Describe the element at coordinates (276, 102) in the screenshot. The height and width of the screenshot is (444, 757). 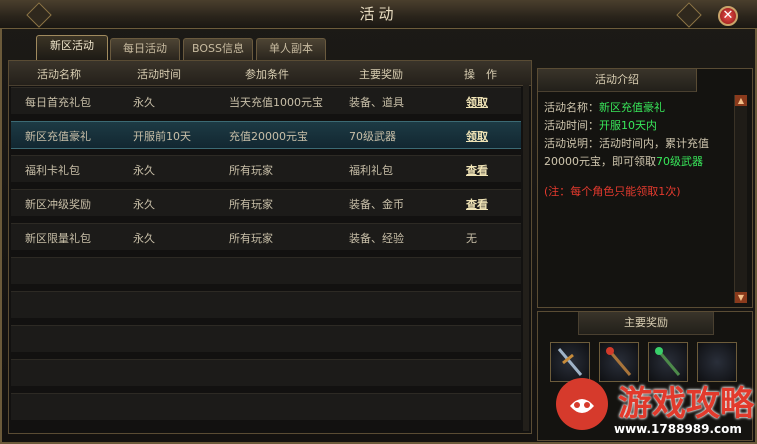
I see `cell-condition: 当天充值1000元宝` at that location.